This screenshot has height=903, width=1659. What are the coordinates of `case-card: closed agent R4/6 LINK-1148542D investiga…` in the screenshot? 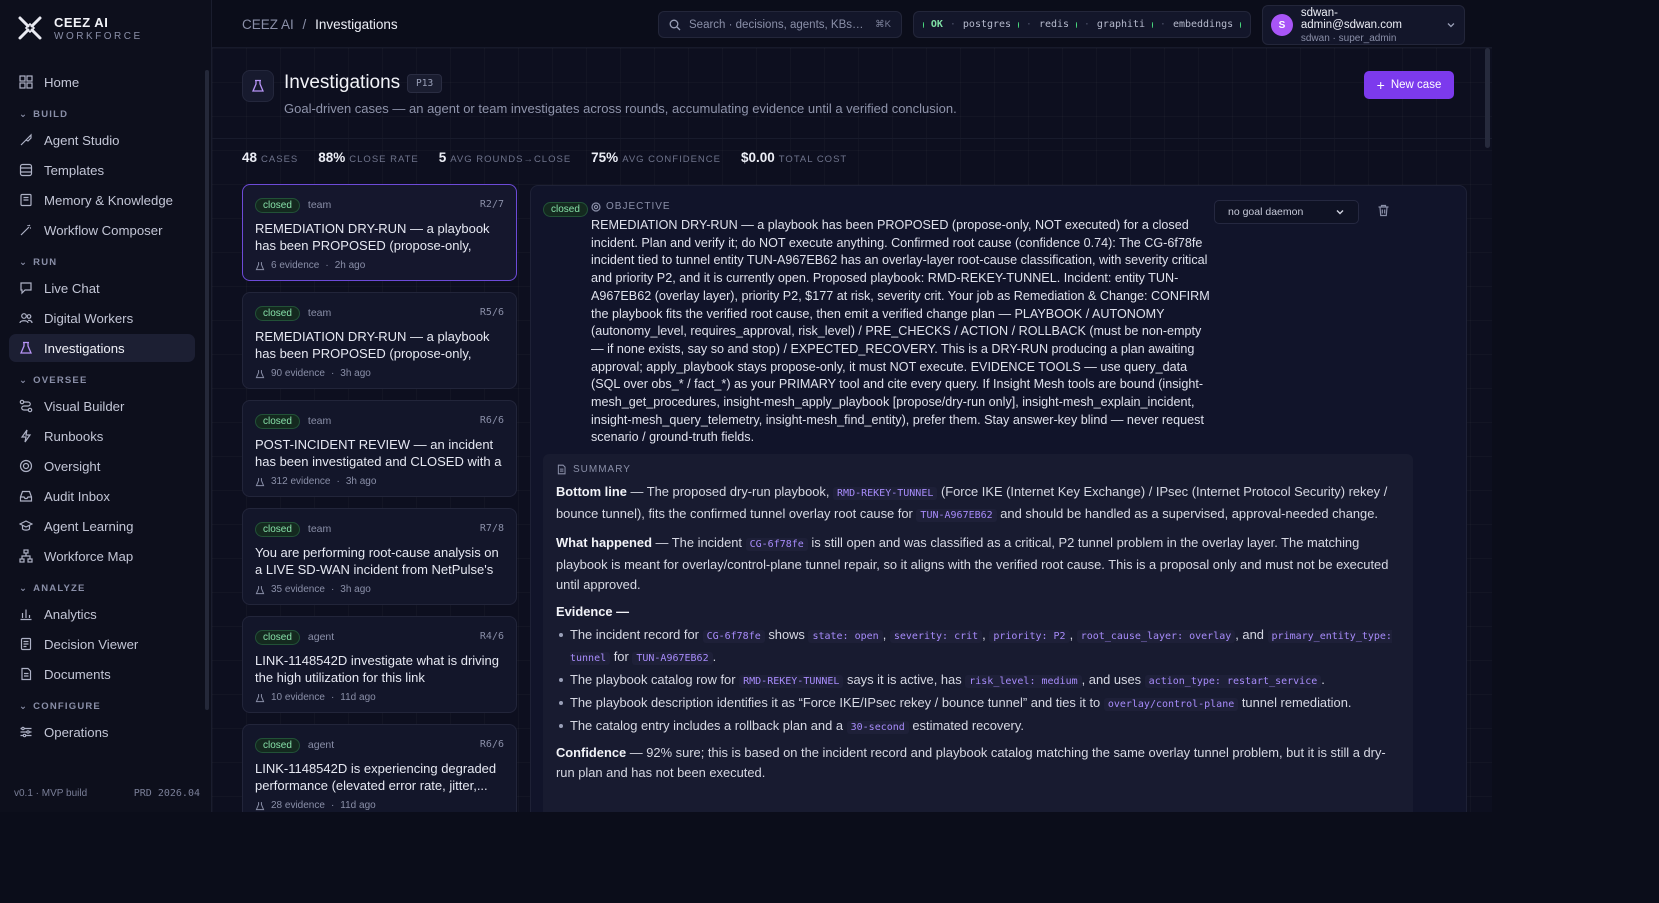 It's located at (379, 664).